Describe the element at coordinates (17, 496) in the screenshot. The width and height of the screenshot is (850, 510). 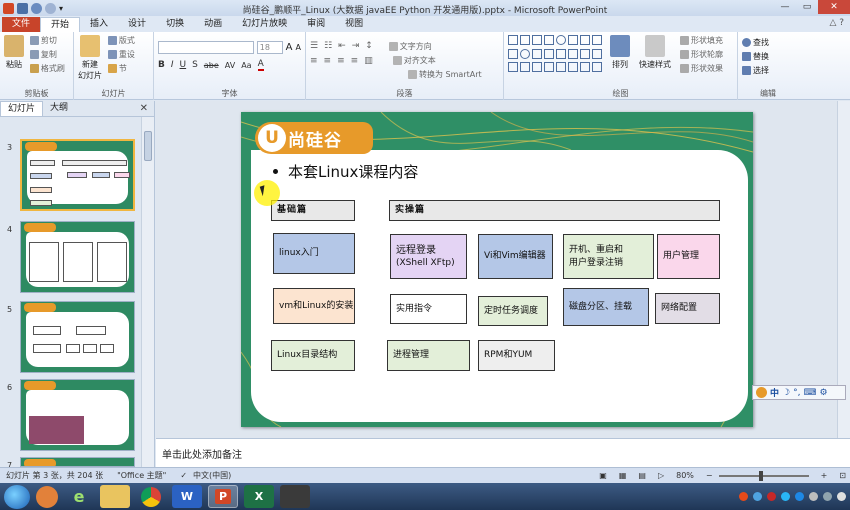
I see `start-button` at that location.